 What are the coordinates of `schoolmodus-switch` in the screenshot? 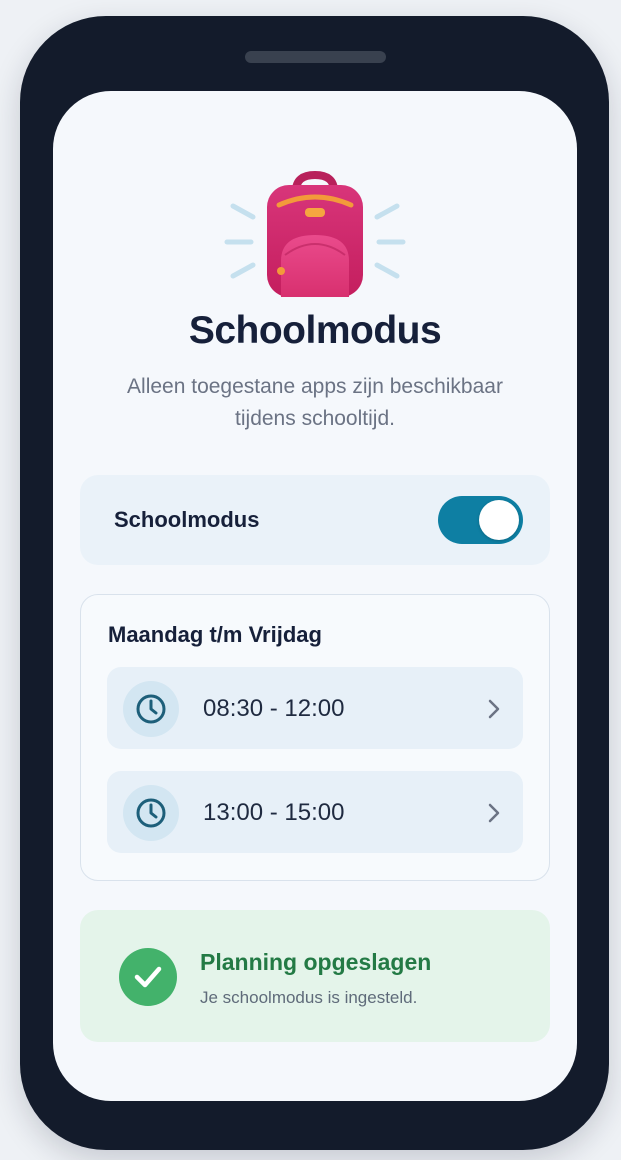 It's located at (480, 520).